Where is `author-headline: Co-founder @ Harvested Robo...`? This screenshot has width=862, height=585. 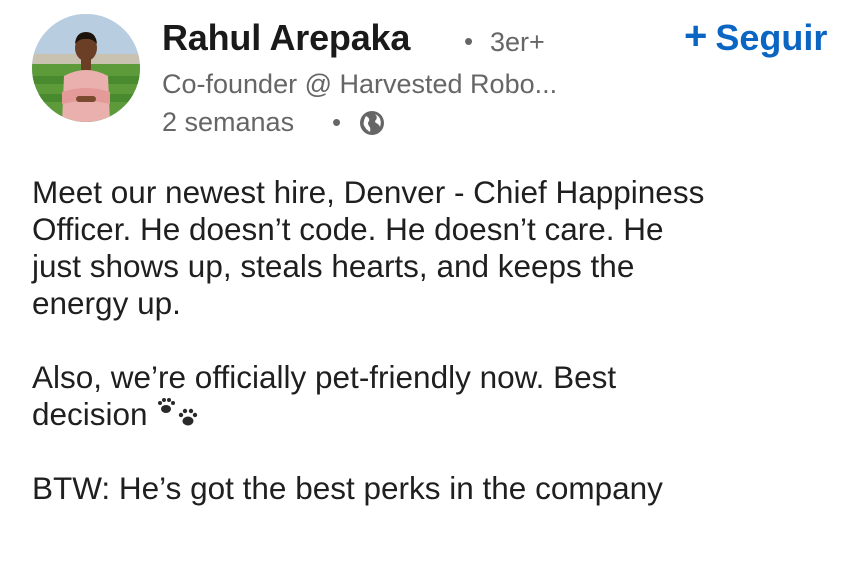 author-headline: Co-founder @ Harvested Robo... is located at coordinates (359, 84).